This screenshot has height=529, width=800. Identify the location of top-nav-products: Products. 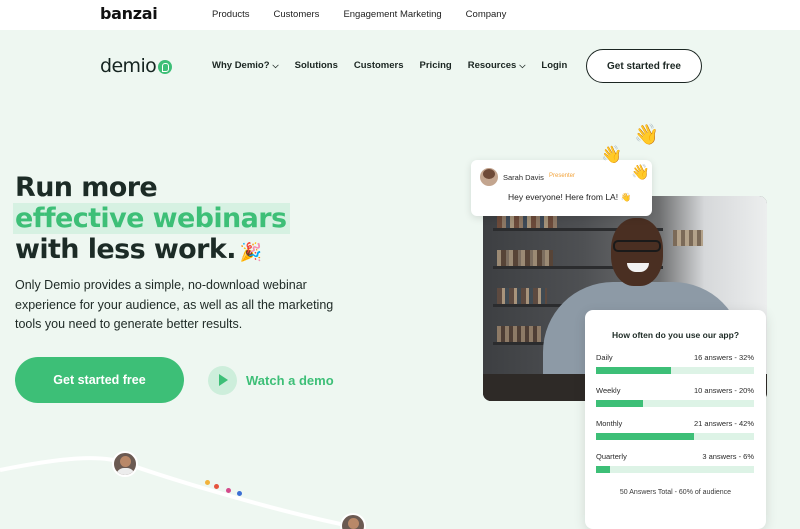
(231, 14).